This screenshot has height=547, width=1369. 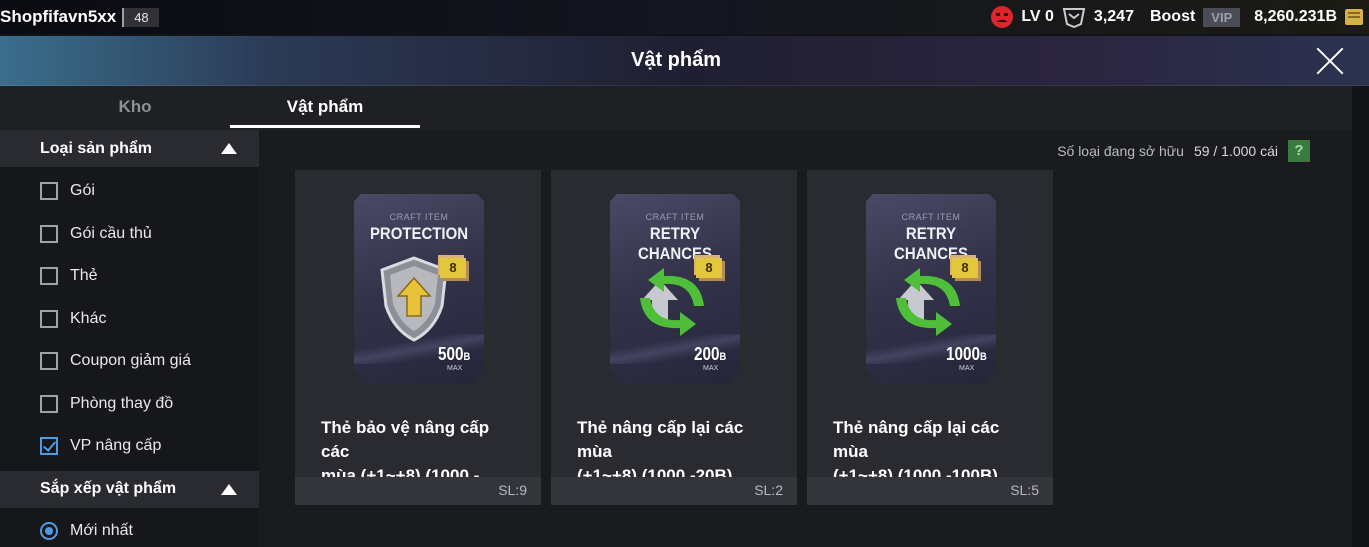 I want to click on owned-count-row: Số loại đang sở hữu 59 / 1.000 cái ?, so click(x=1183, y=151).